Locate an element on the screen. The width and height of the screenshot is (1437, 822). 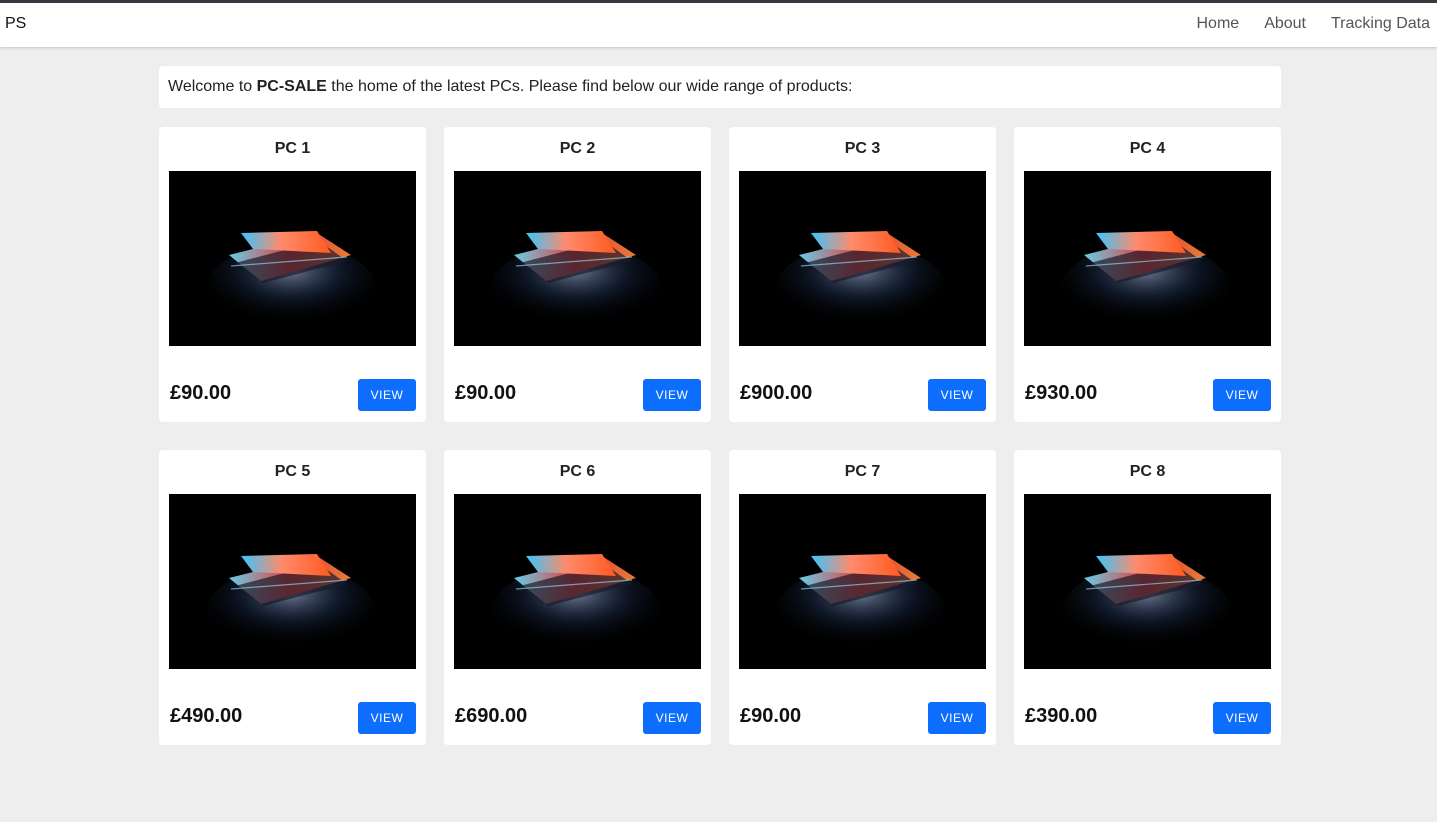
product-card: PC 8 £390.00 VIEW is located at coordinates (1147, 597).